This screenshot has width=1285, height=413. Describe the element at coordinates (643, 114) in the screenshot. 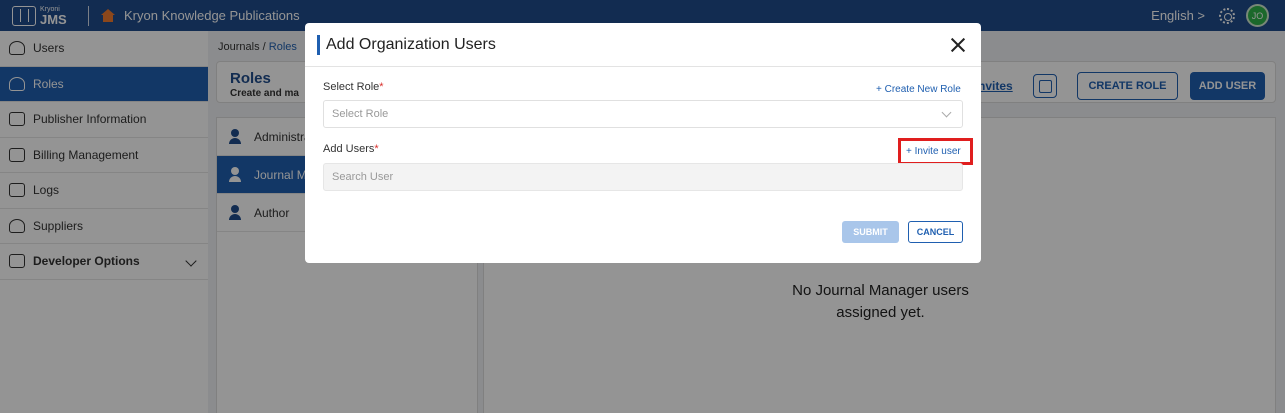

I see `select-role-dropdown: Select Role` at that location.